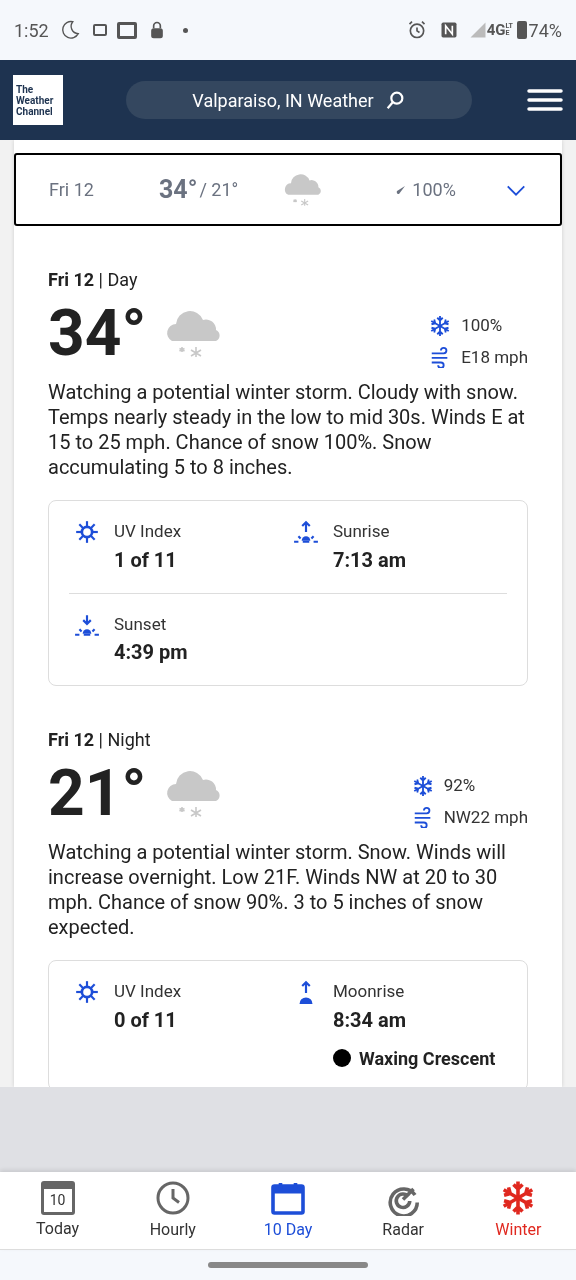 The image size is (576, 1280). I want to click on detail-value: 7:13 am, so click(370, 560).